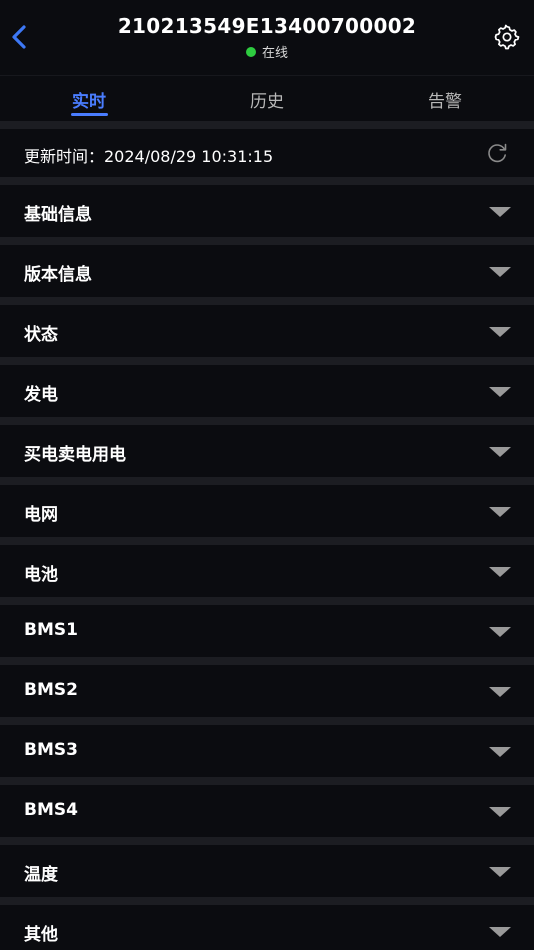 The width and height of the screenshot is (534, 950). I want to click on section-label: 电网, so click(41, 515).